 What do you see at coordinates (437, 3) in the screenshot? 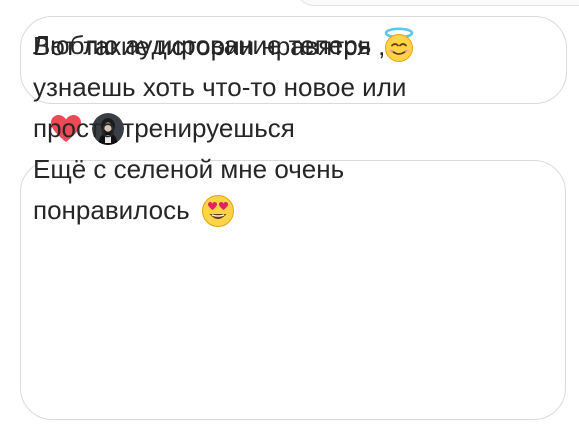
I see `previous-message-bubble` at bounding box center [437, 3].